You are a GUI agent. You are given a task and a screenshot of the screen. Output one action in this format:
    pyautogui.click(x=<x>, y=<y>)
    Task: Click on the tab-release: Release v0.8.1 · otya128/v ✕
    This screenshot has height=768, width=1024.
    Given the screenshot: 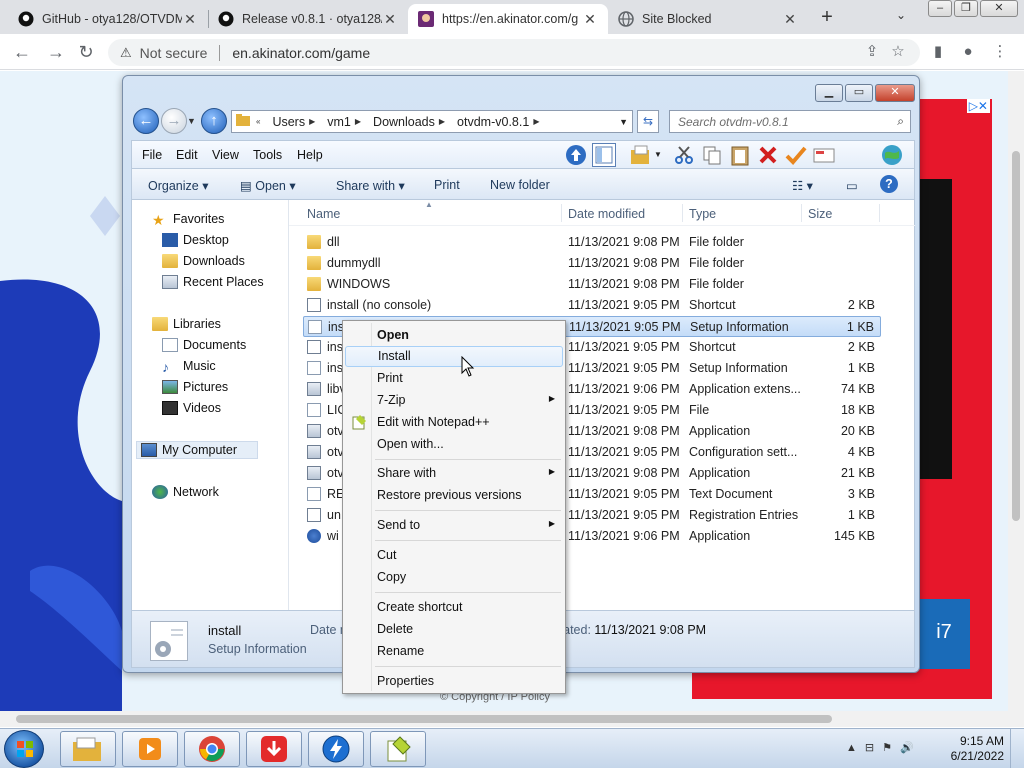 What is the action you would take?
    pyautogui.click(x=308, y=19)
    